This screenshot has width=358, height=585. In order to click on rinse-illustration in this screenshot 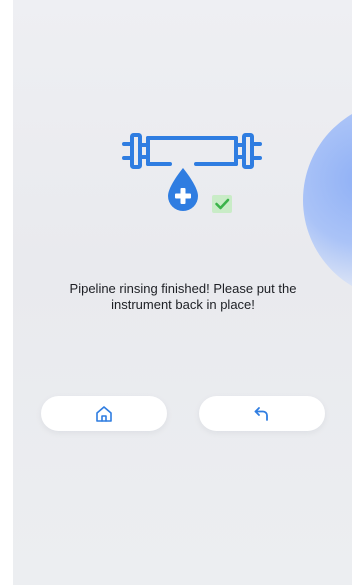, I will do `click(192, 173)`.